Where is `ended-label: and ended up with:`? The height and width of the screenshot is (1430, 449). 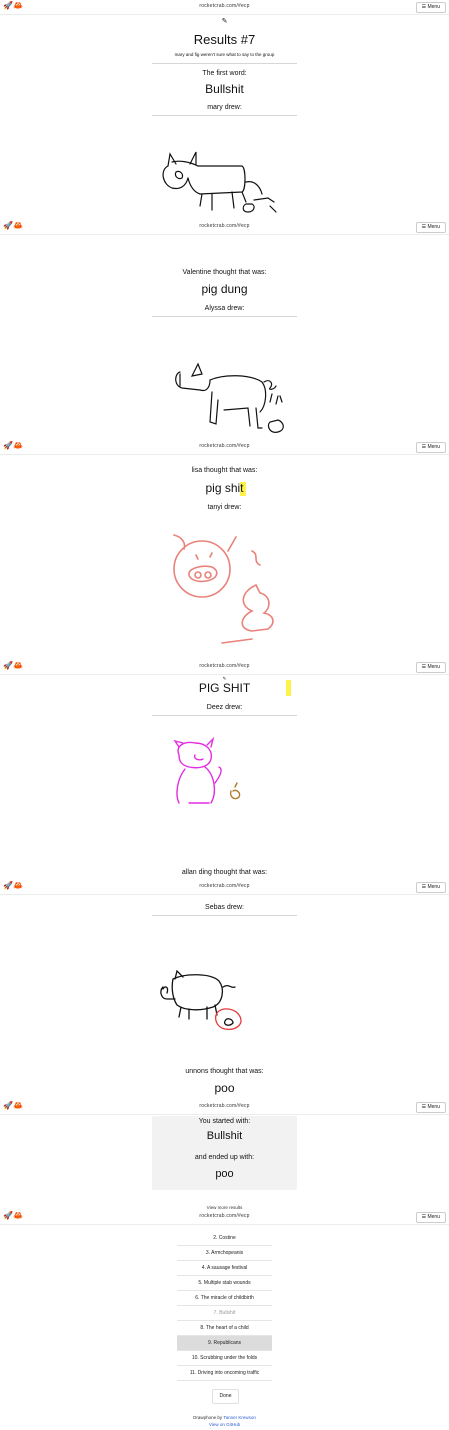 ended-label: and ended up with: is located at coordinates (224, 1157).